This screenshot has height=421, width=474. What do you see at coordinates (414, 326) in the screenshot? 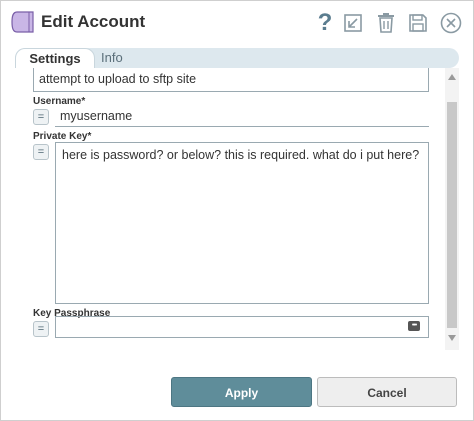
I see `password-reveal-icon: •••` at bounding box center [414, 326].